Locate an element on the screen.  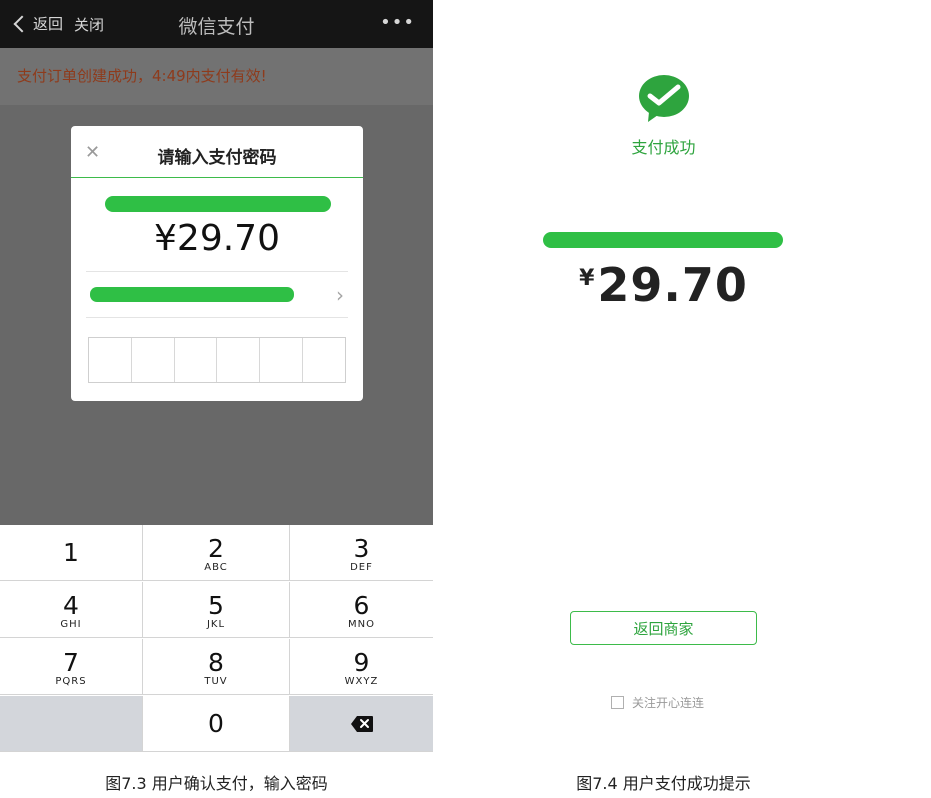
follow-checkbox is located at coordinates (617, 702).